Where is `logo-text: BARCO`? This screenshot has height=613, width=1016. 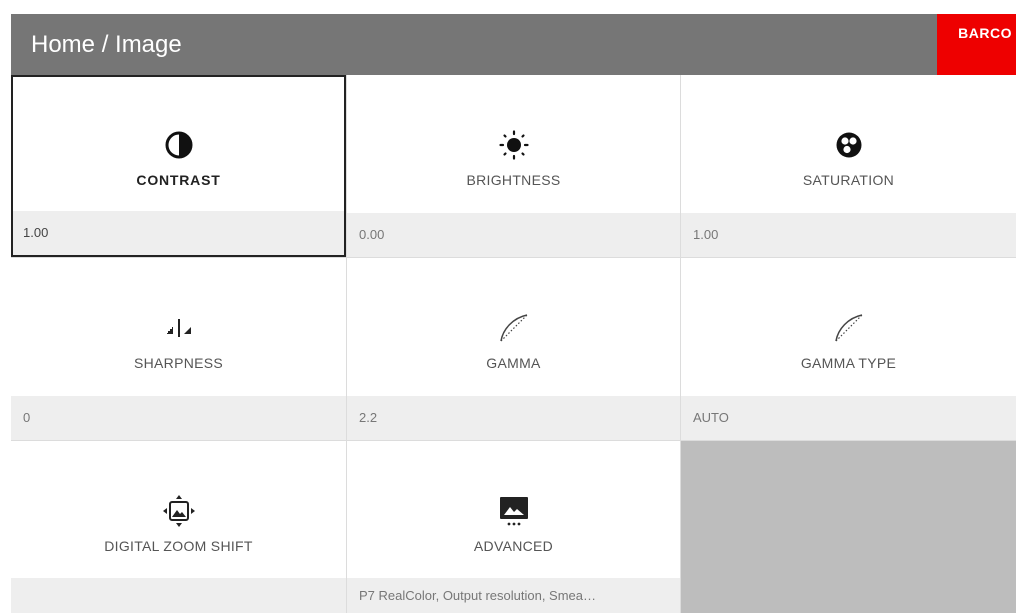
logo-text: BARCO is located at coordinates (985, 33).